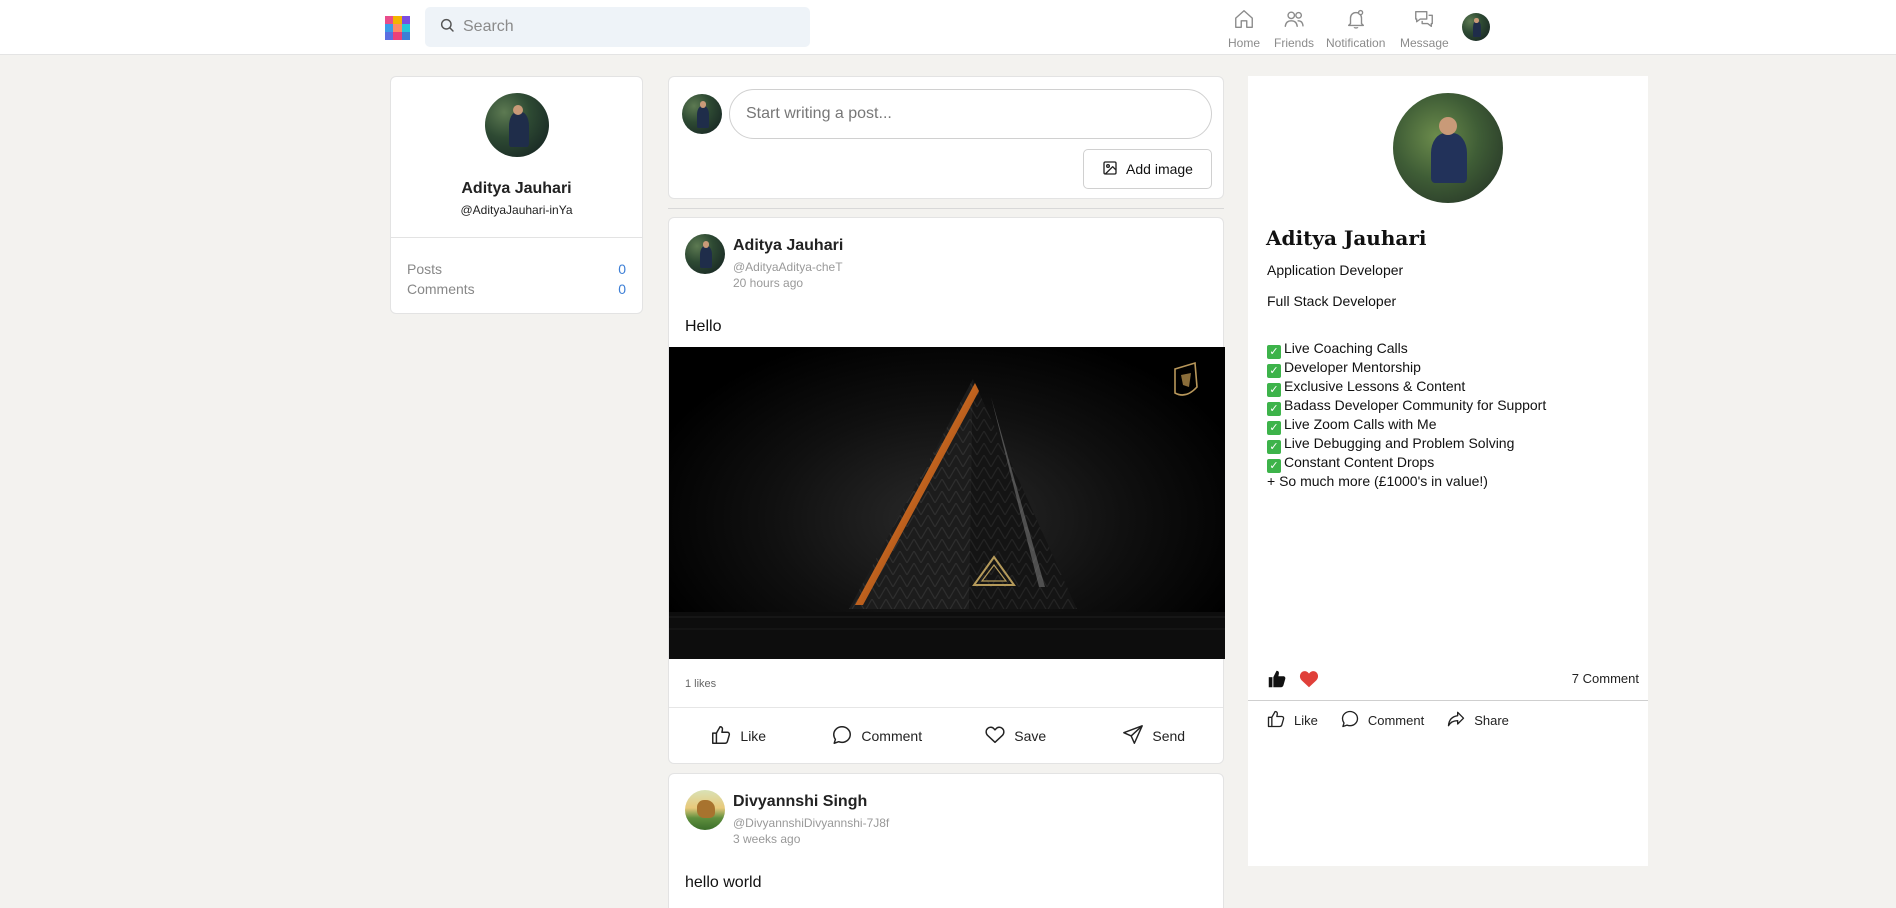 The height and width of the screenshot is (908, 1896). Describe the element at coordinates (1346, 238) in the screenshot. I see `featured-name: Aditya Jauhari` at that location.